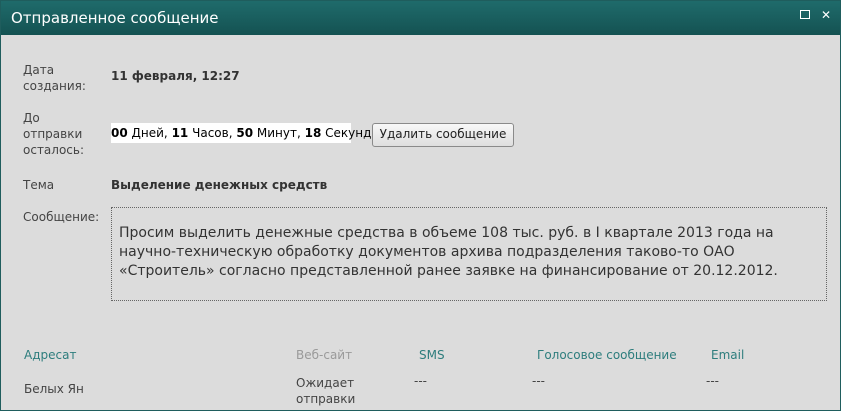 The width and height of the screenshot is (841, 411). Describe the element at coordinates (420, 18) in the screenshot. I see `titlebar: Отправленное сообщение ✕` at that location.